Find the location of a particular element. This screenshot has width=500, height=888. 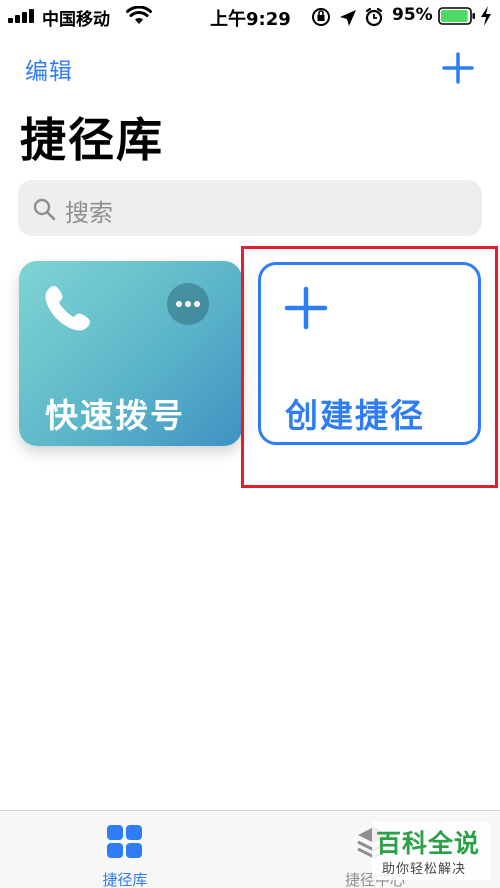

watermark-title: 百科全说 is located at coordinates (428, 843).